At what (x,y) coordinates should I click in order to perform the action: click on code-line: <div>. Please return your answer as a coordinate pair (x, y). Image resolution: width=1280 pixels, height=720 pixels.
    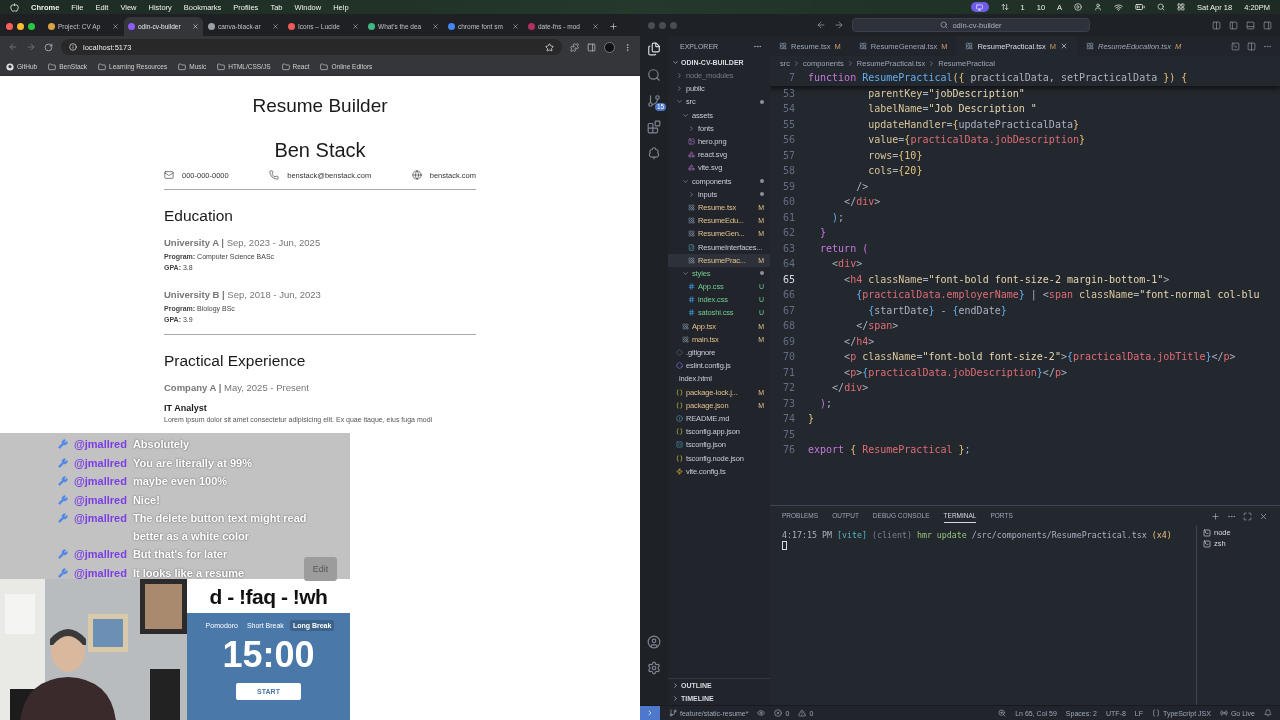
    Looking at the image, I should click on (847, 264).